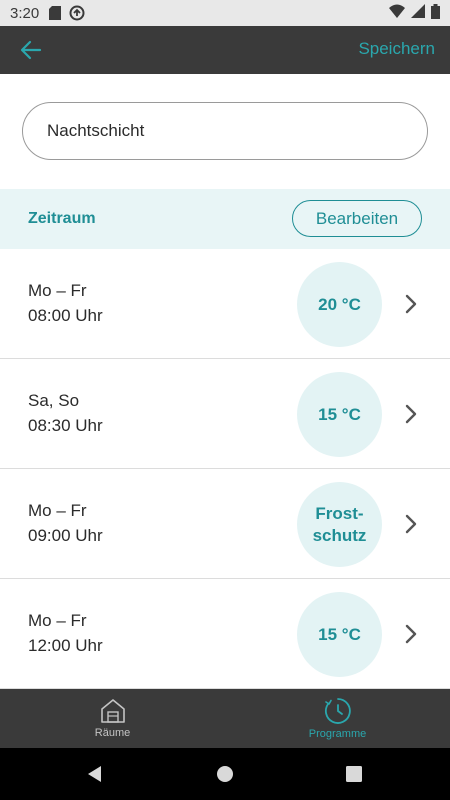 The image size is (450, 800). I want to click on nav-rooms: Räume, so click(112, 718).